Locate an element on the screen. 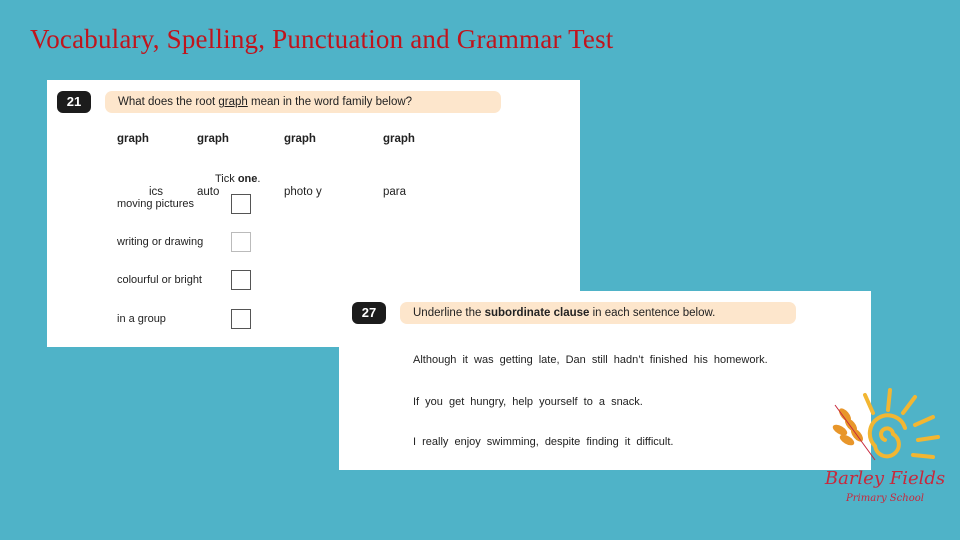  word-item: para graph is located at coordinates (399, 165).